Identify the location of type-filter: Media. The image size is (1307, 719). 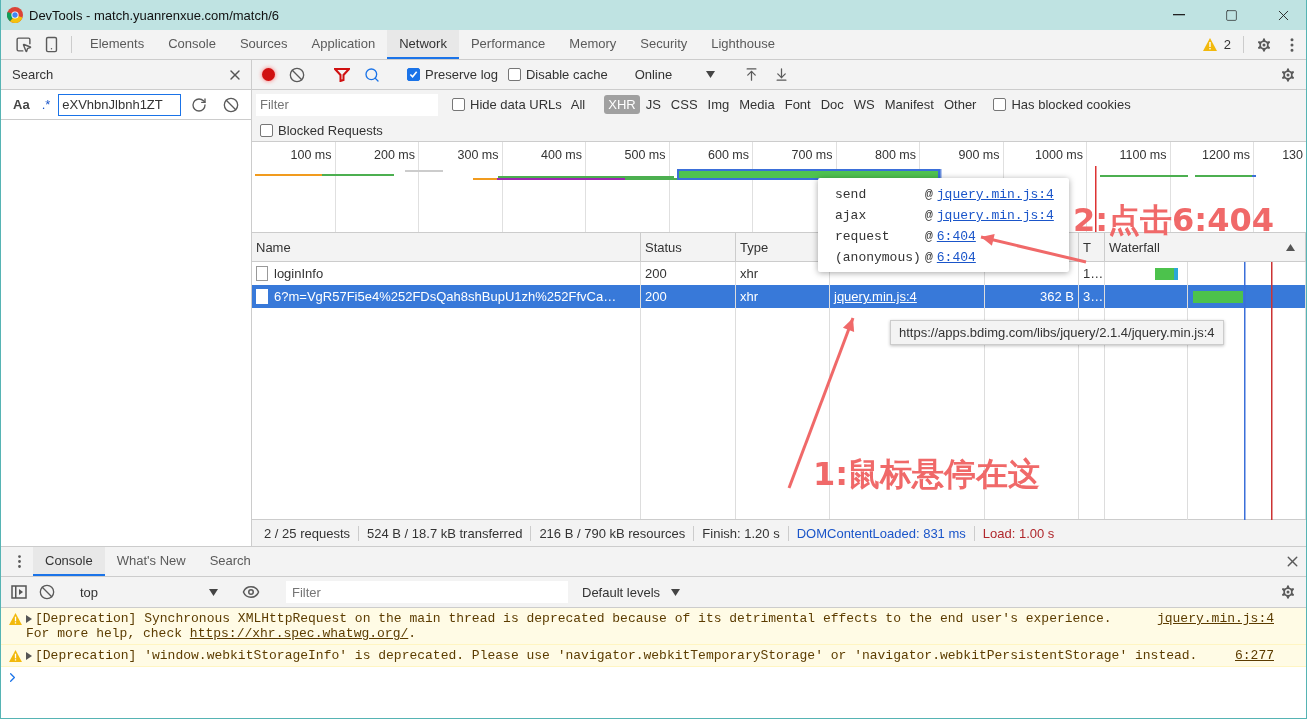
(757, 104).